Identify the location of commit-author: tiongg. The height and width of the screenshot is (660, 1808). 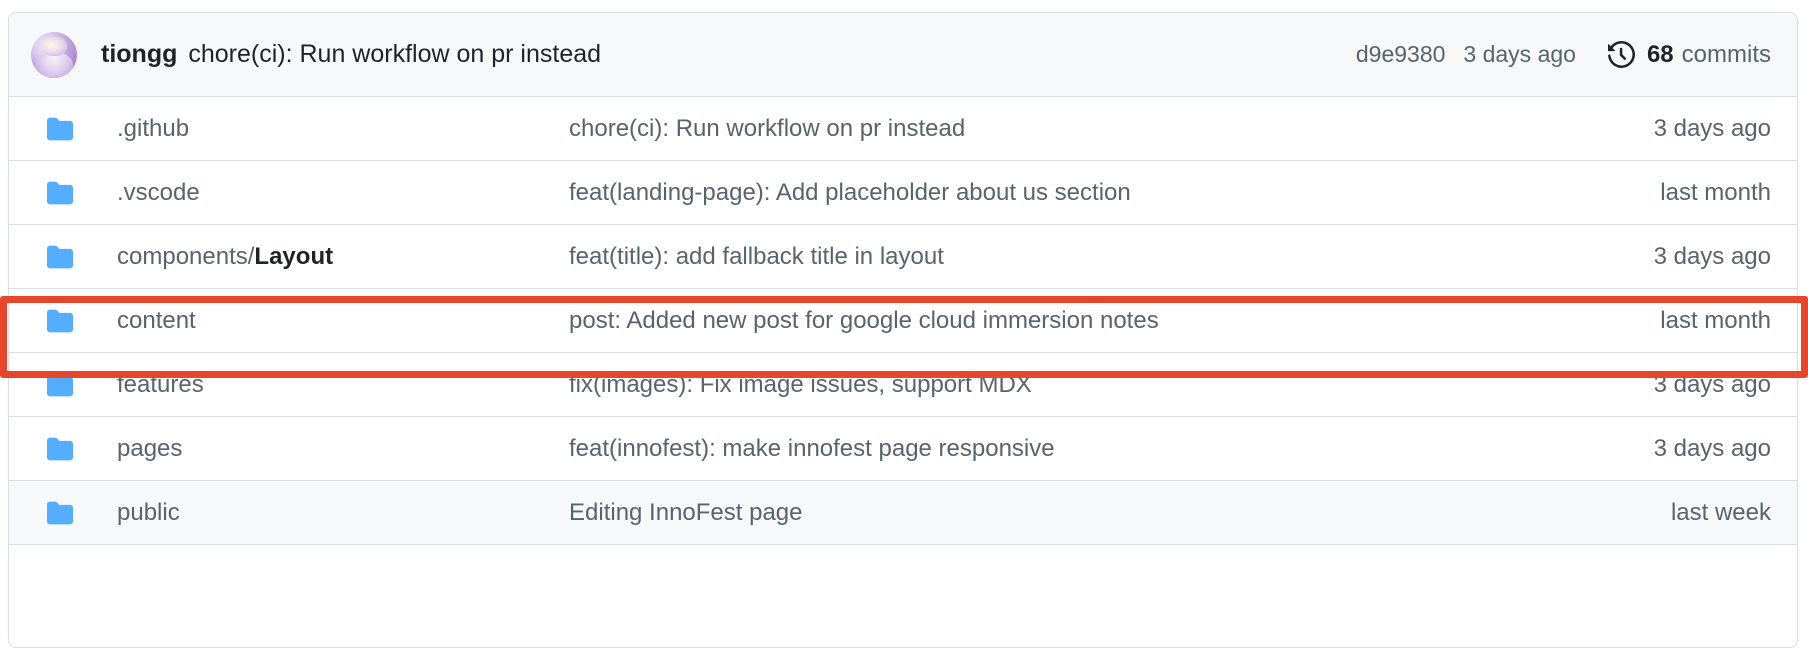
(139, 54).